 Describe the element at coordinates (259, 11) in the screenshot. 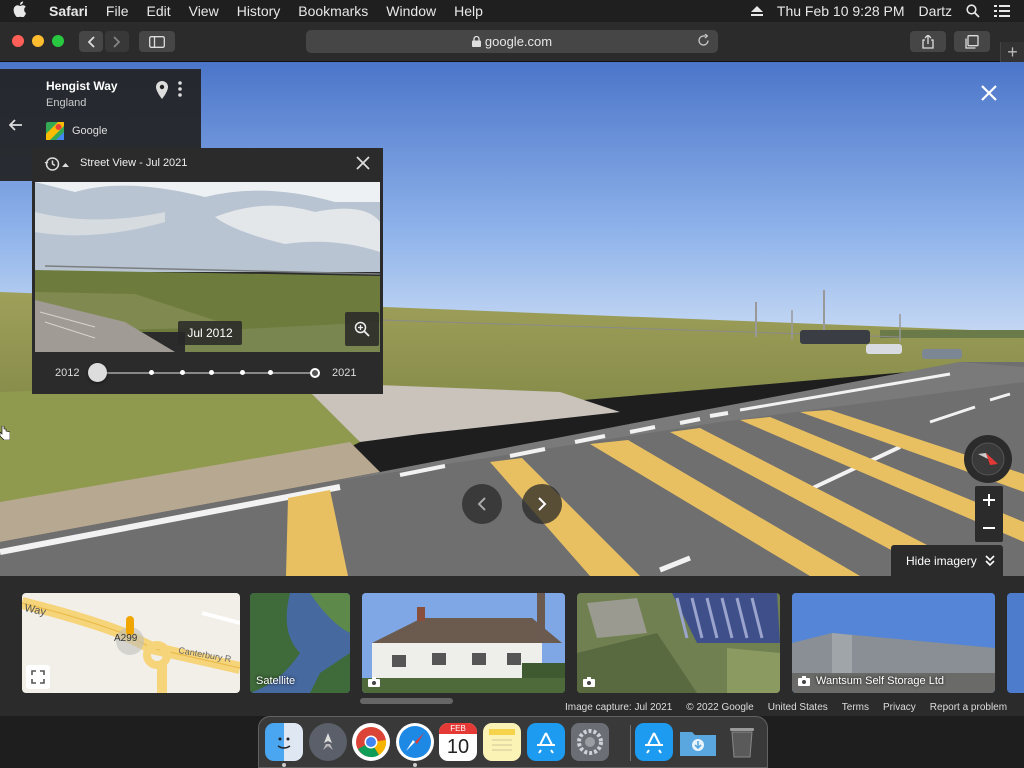

I see `menu-history: History` at that location.